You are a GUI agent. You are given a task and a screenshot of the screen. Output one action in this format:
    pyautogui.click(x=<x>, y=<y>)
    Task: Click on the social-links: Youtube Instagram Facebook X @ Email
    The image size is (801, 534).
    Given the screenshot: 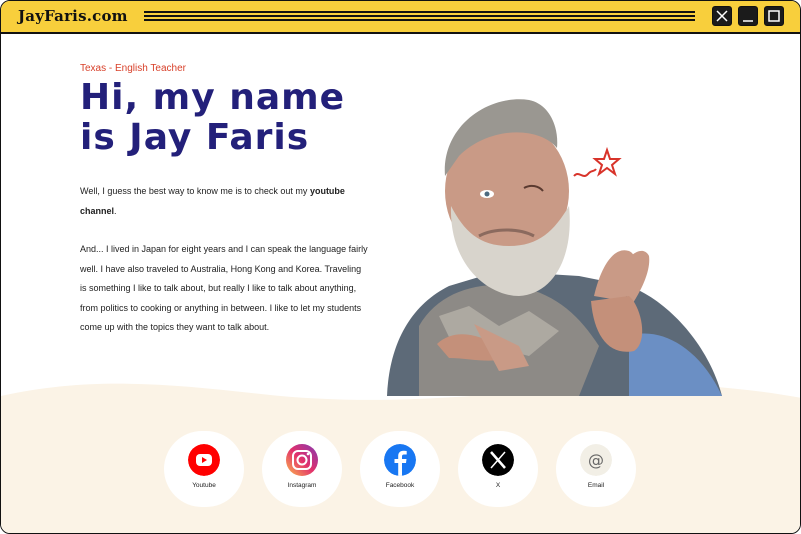 What is the action you would take?
    pyautogui.click(x=404, y=471)
    